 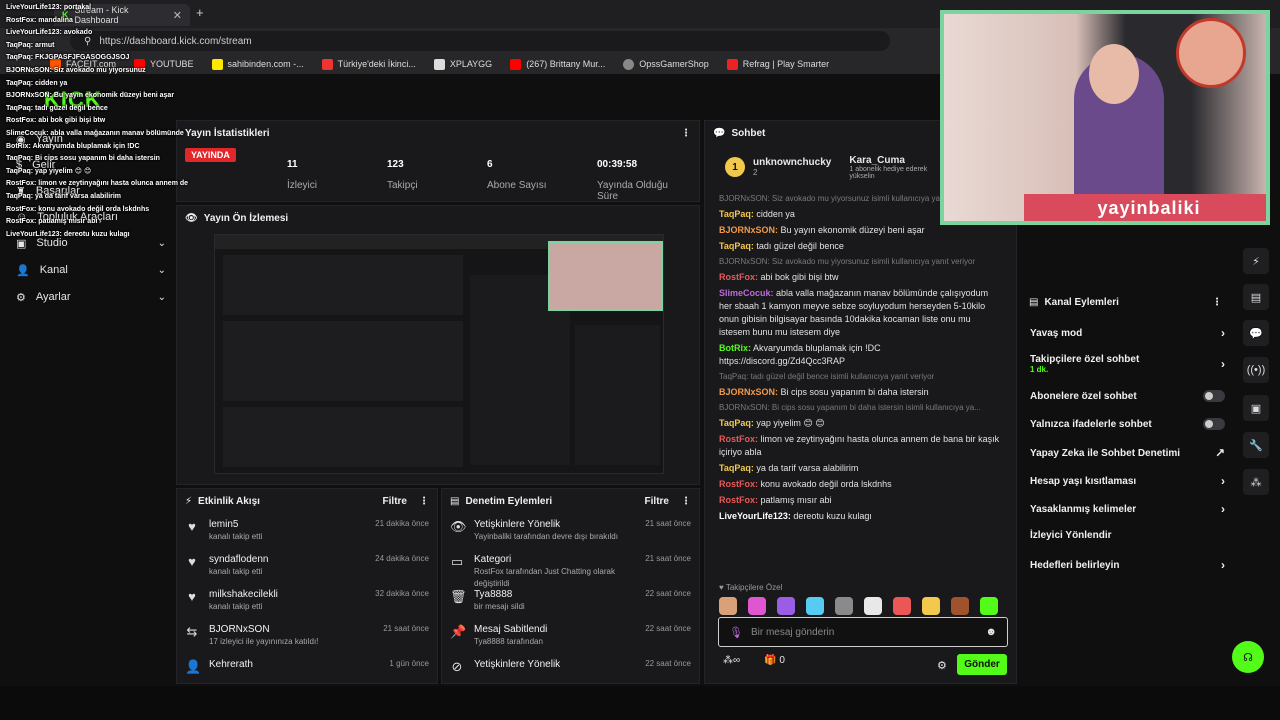 What do you see at coordinates (73, 100) in the screenshot?
I see `kick-logo: KICK` at bounding box center [73, 100].